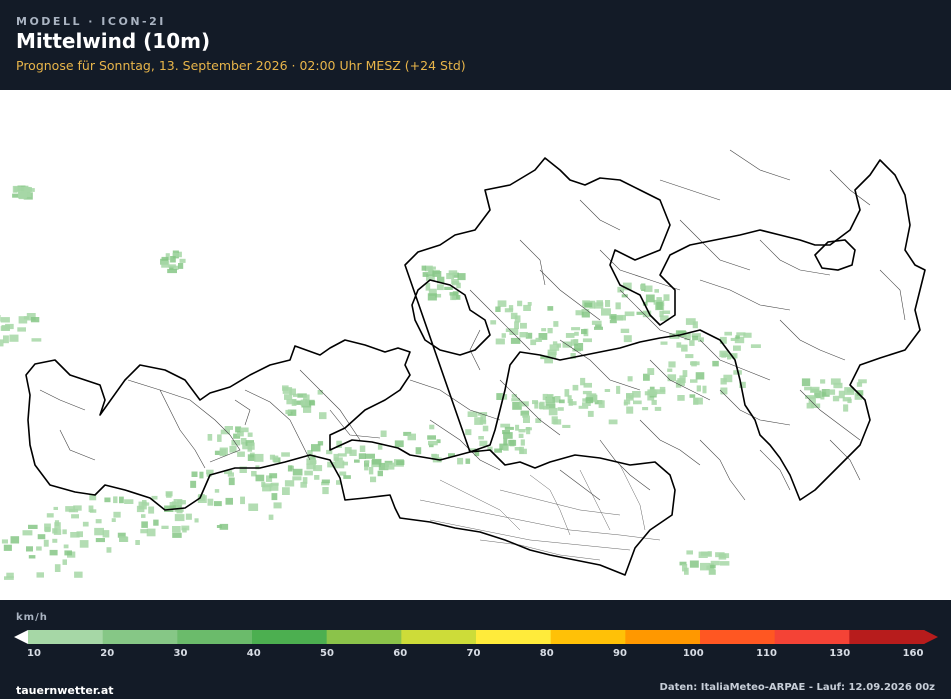 Image resolution: width=951 pixels, height=699 pixels. Describe the element at coordinates (180, 653) in the screenshot. I see `legend-tick-label: 30` at that location.